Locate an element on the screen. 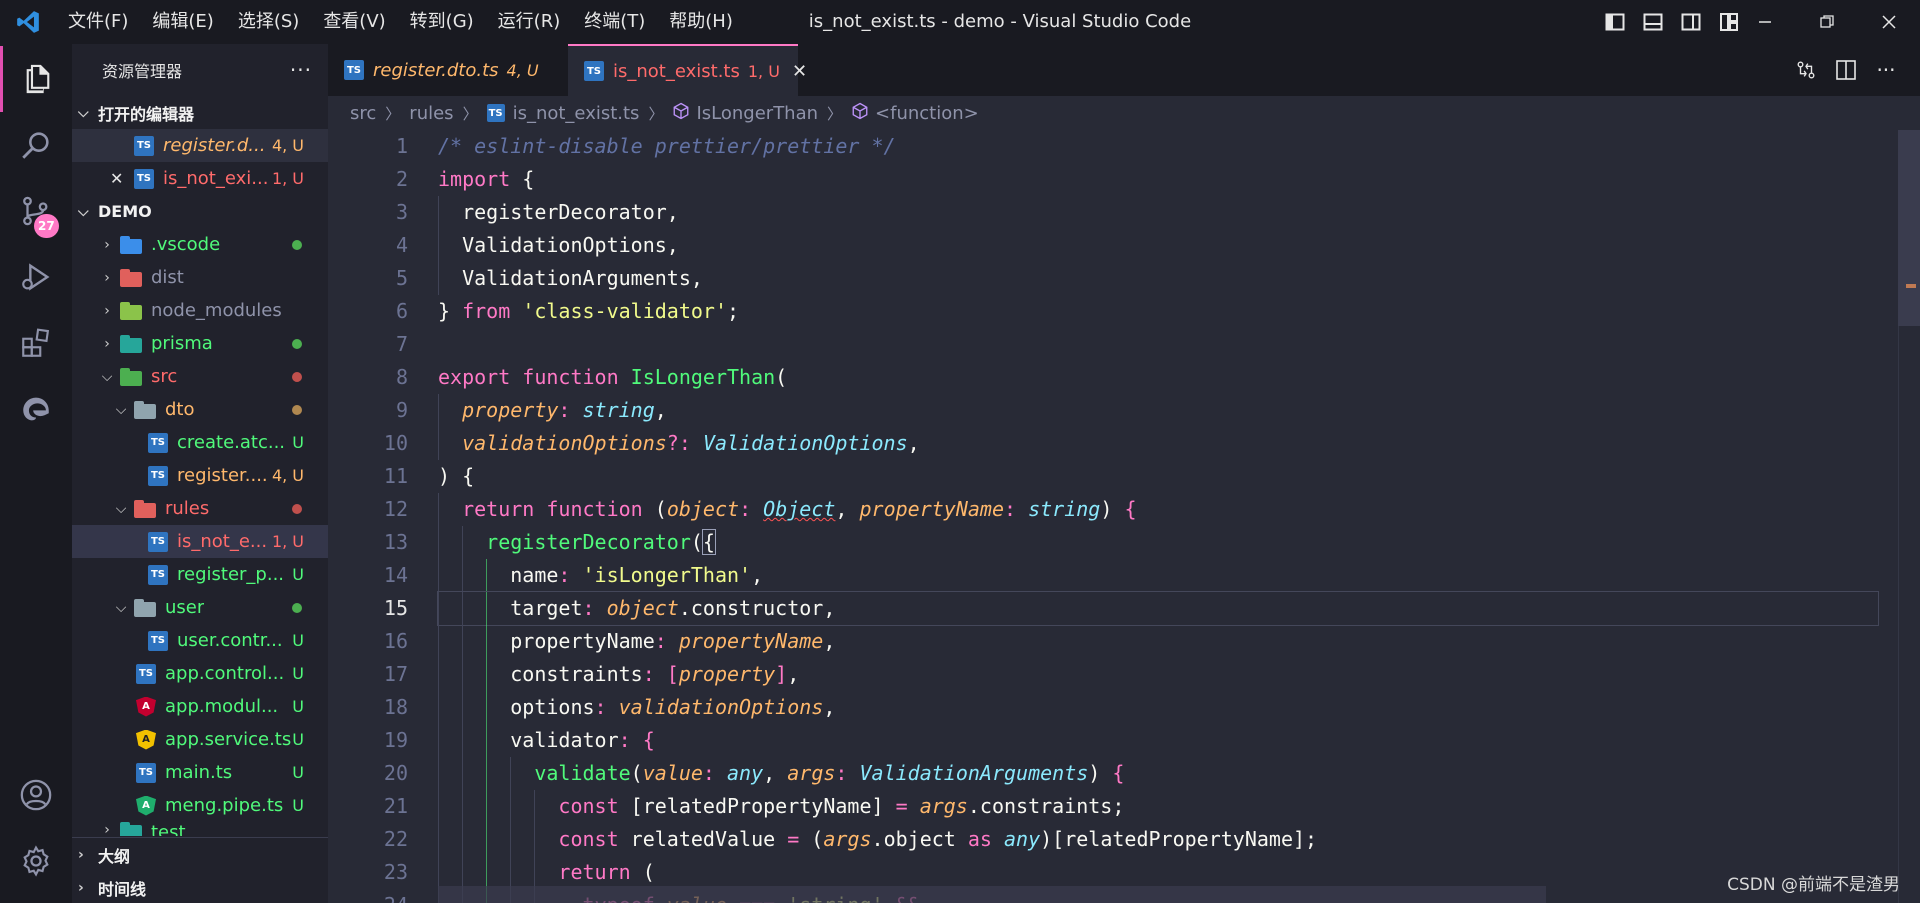  tree-file: A app.service.ts U is located at coordinates (200, 739).